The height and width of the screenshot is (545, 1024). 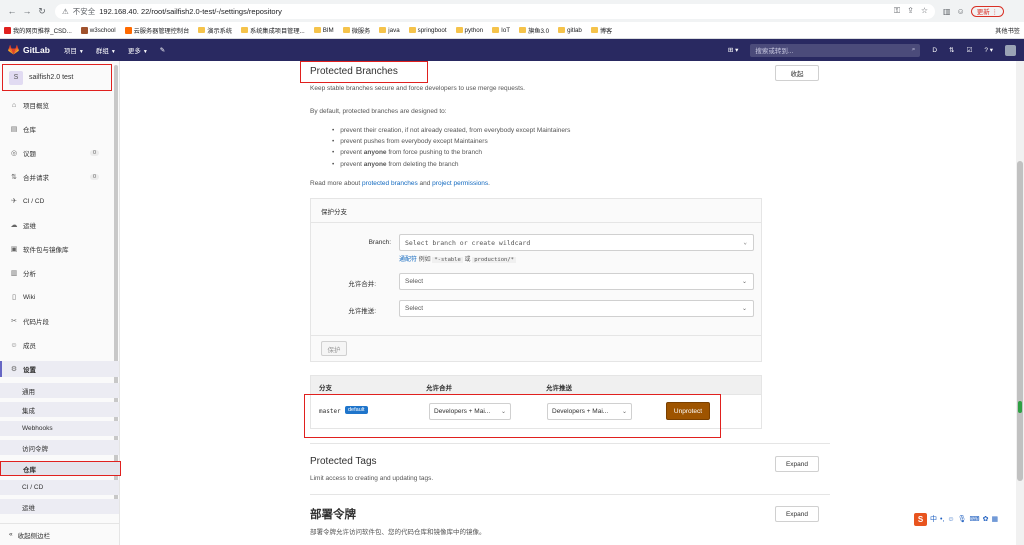 I want to click on search-input: 搜索或转到... ⌕, so click(x=835, y=50).